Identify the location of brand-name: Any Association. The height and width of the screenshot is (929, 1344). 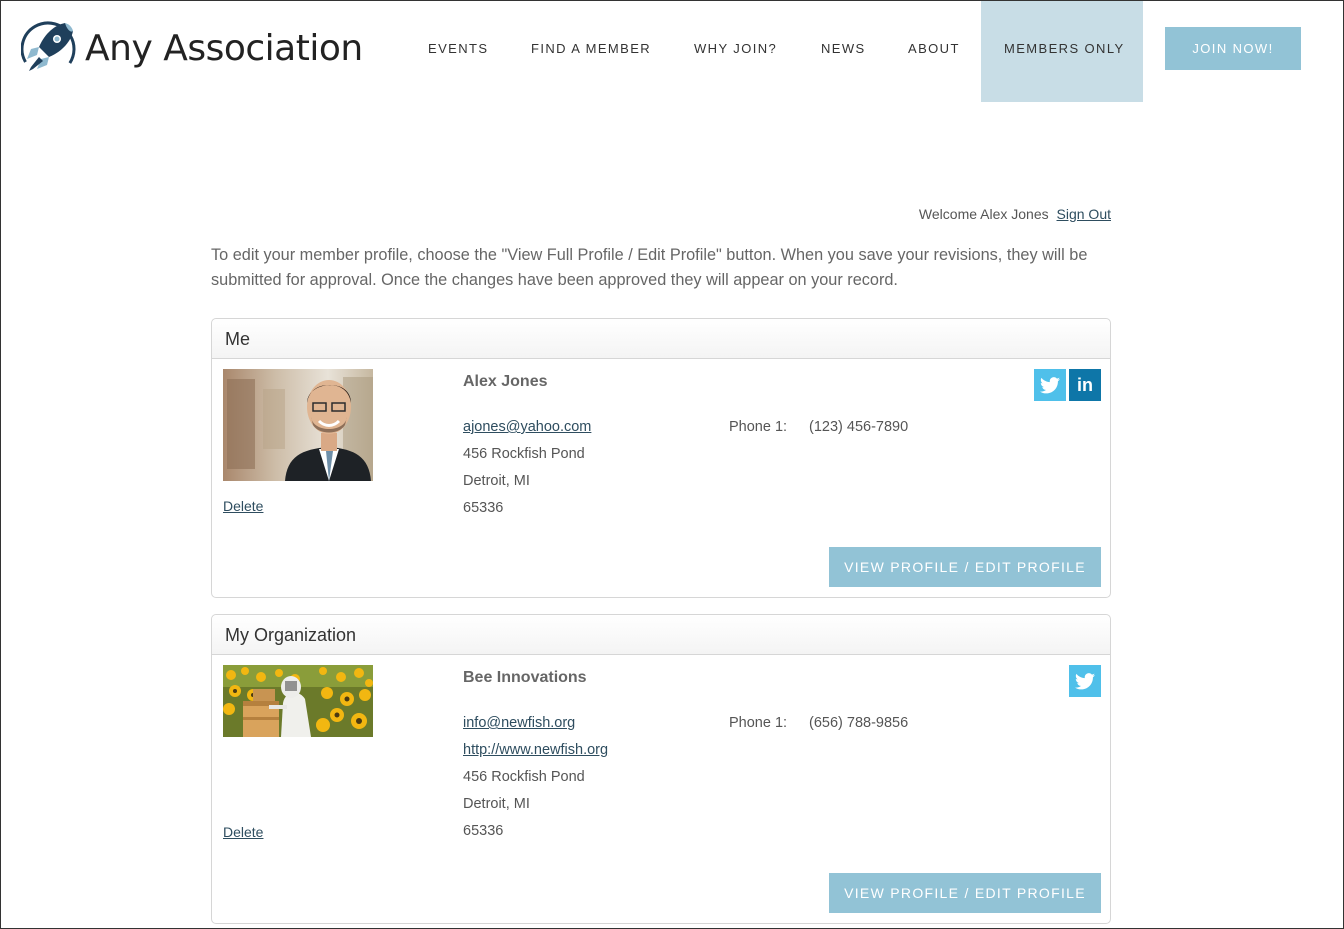
(224, 48).